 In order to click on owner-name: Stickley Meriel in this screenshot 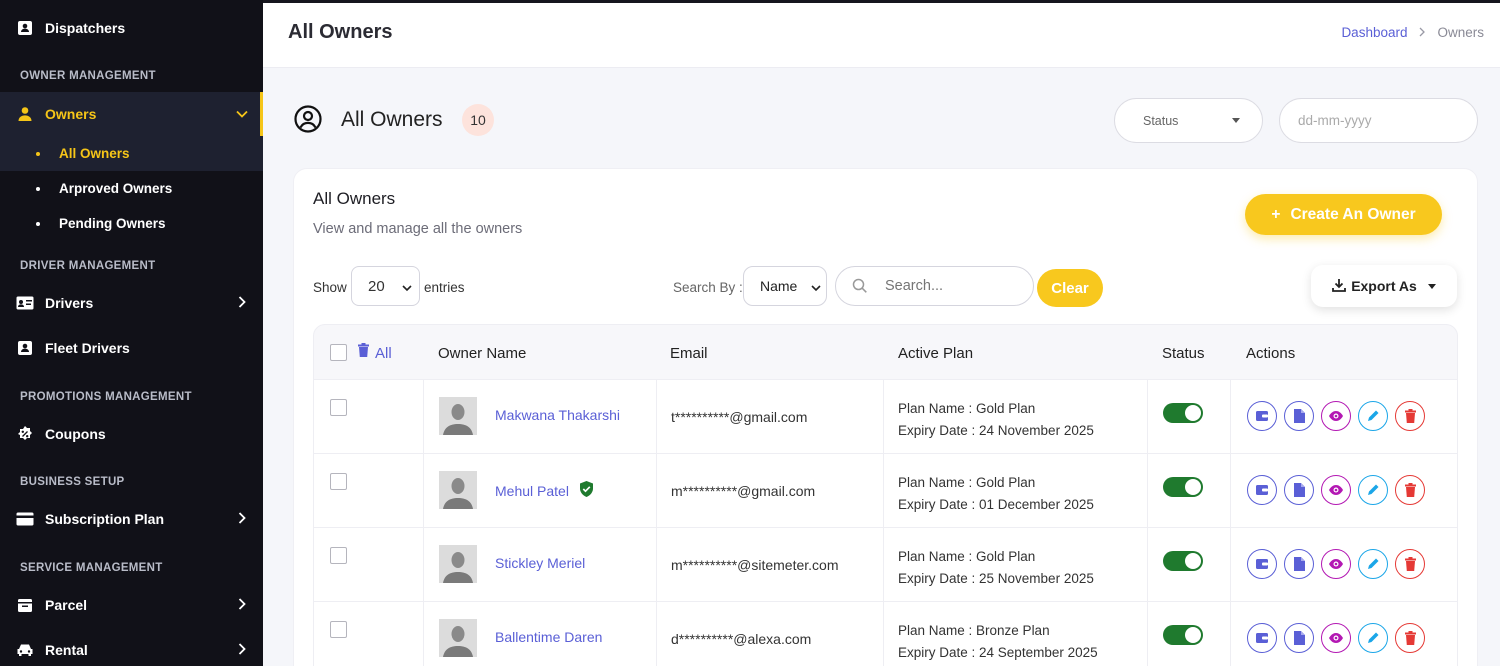, I will do `click(540, 563)`.